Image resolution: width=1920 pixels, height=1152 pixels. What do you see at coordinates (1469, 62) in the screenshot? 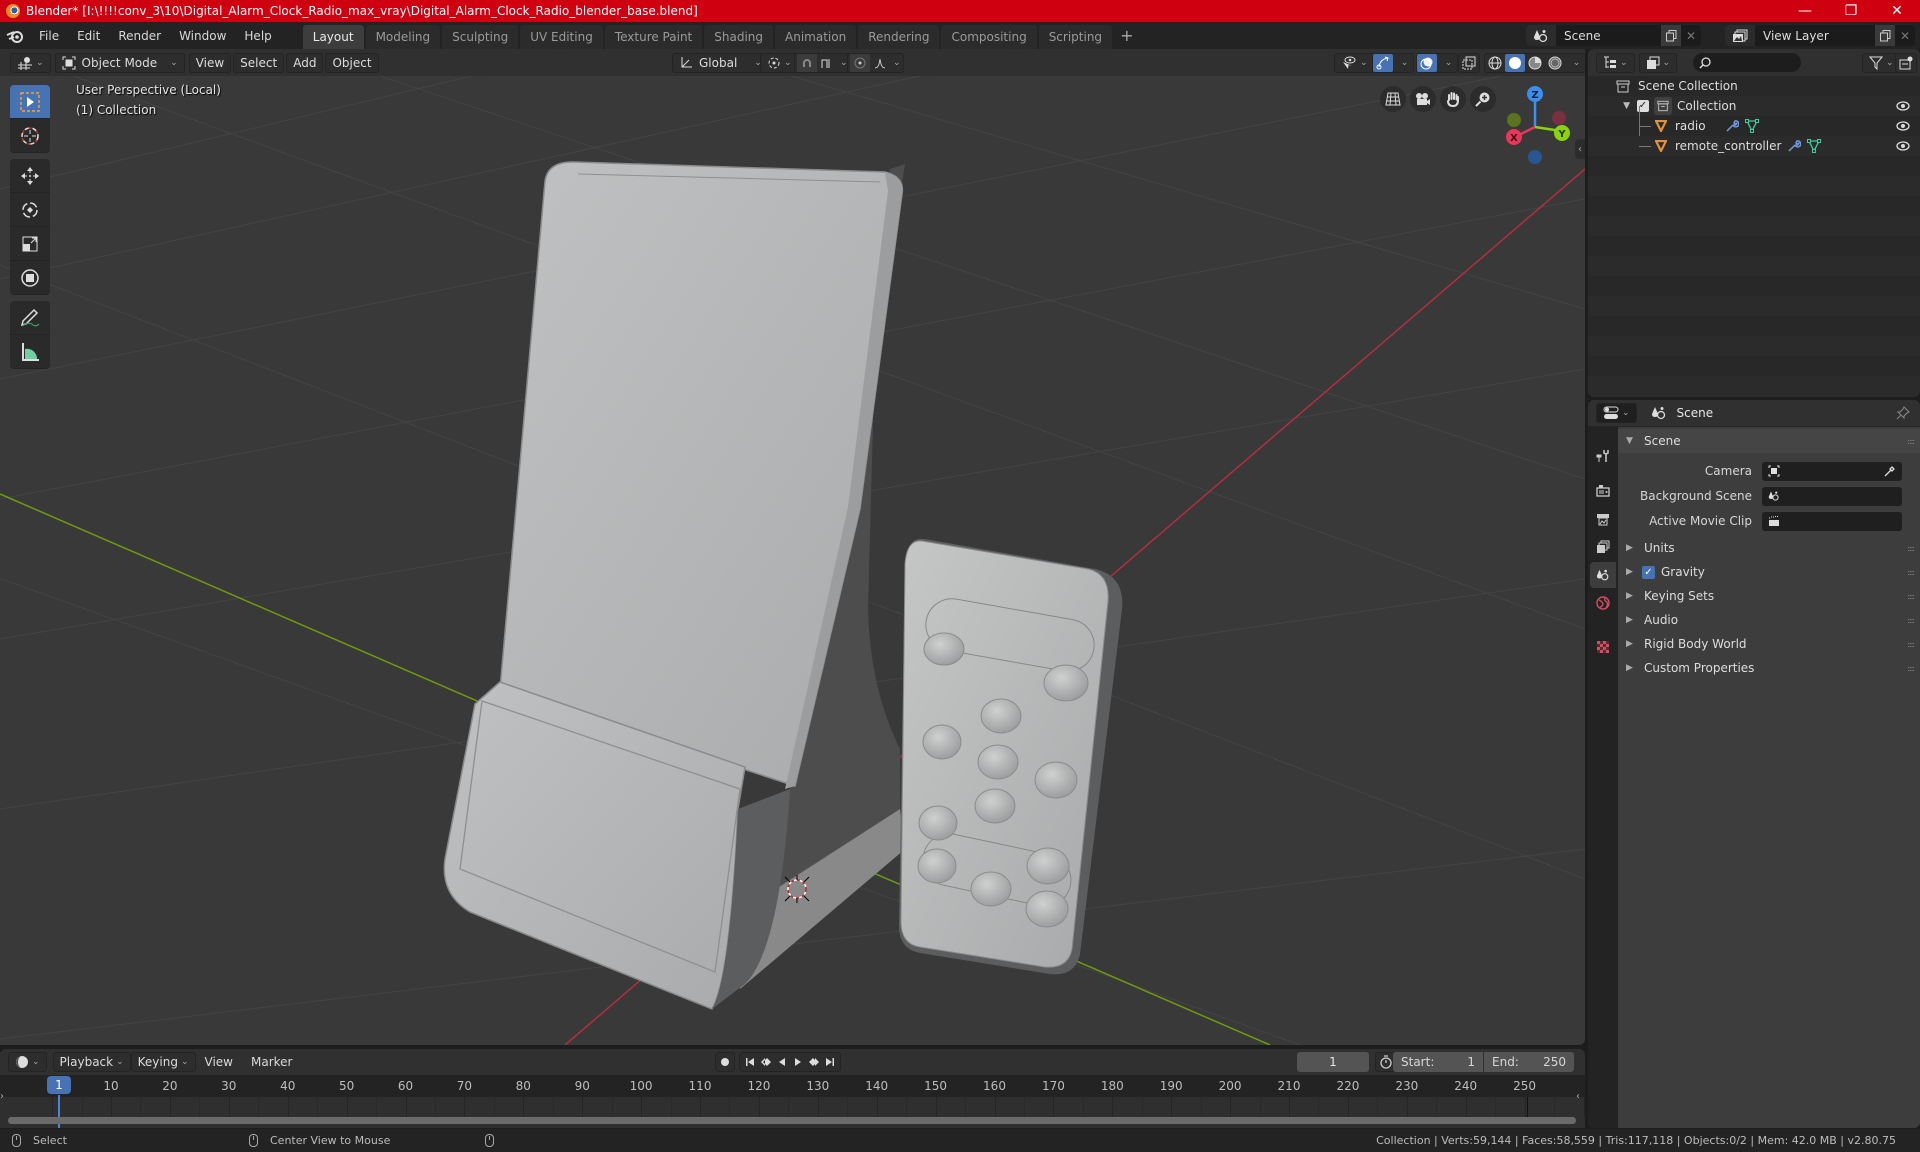
I see `xray-toggle` at bounding box center [1469, 62].